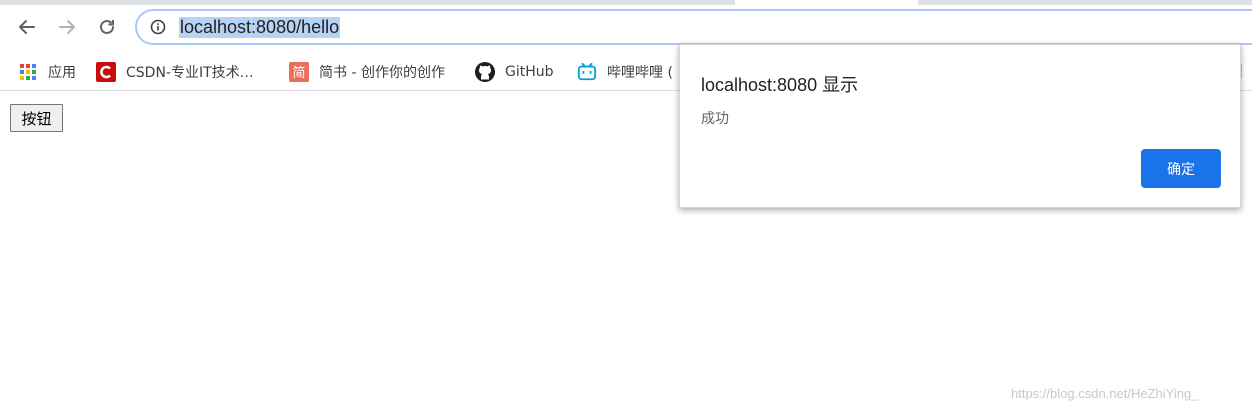 The image size is (1252, 412). I want to click on jianshu-logo-icon: 简, so click(299, 72).